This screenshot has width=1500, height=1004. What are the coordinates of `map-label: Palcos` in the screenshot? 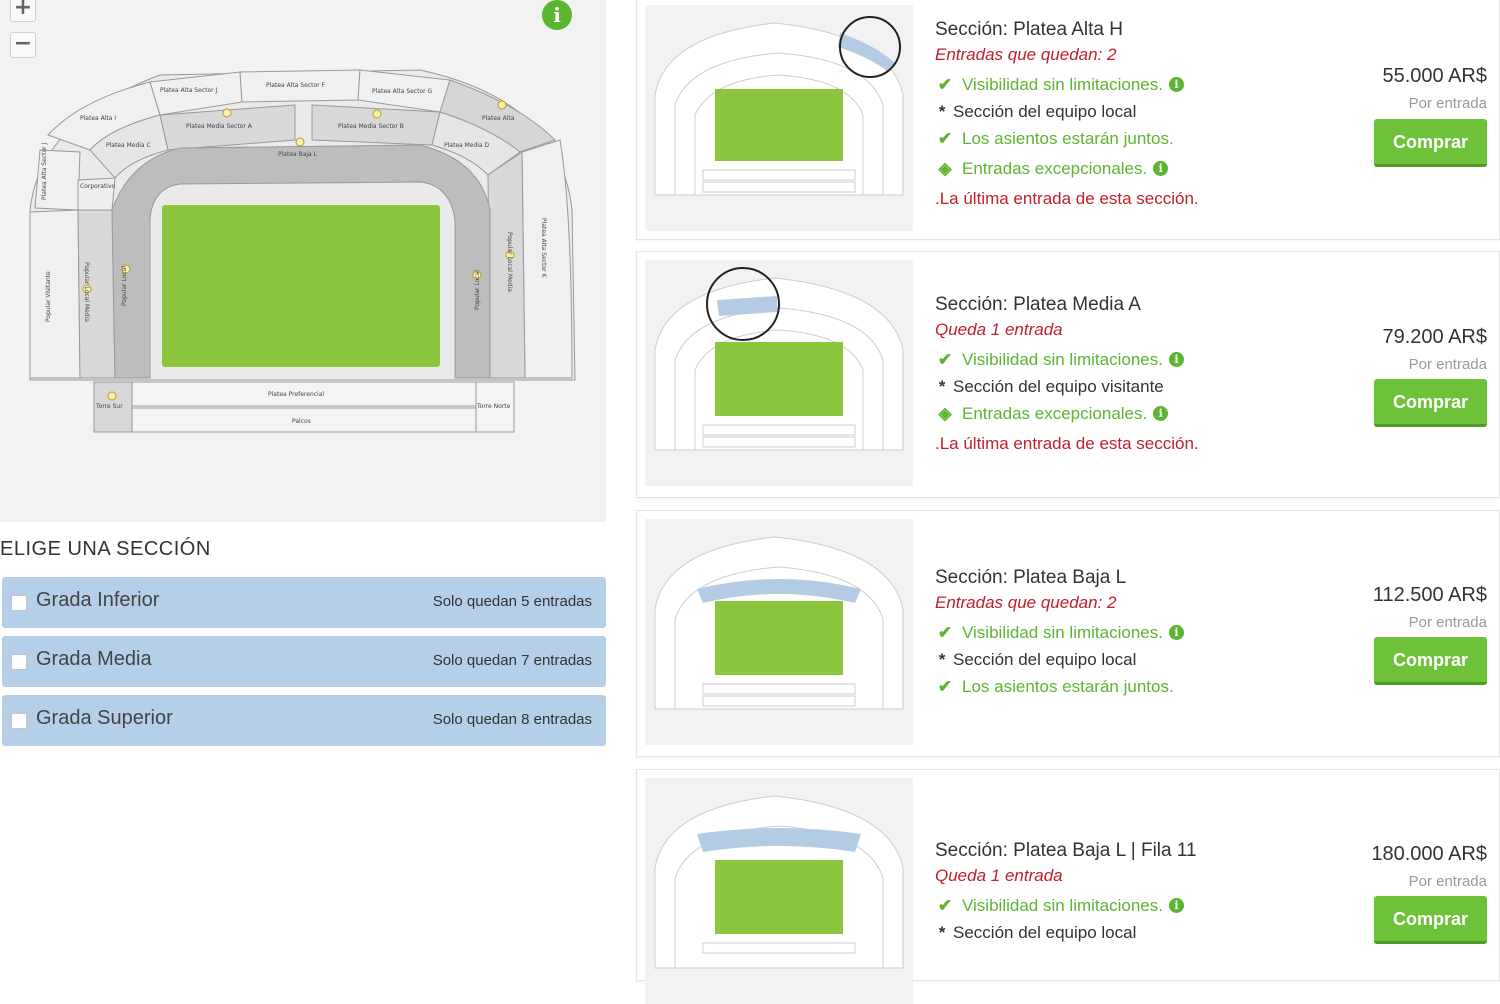 It's located at (301, 421).